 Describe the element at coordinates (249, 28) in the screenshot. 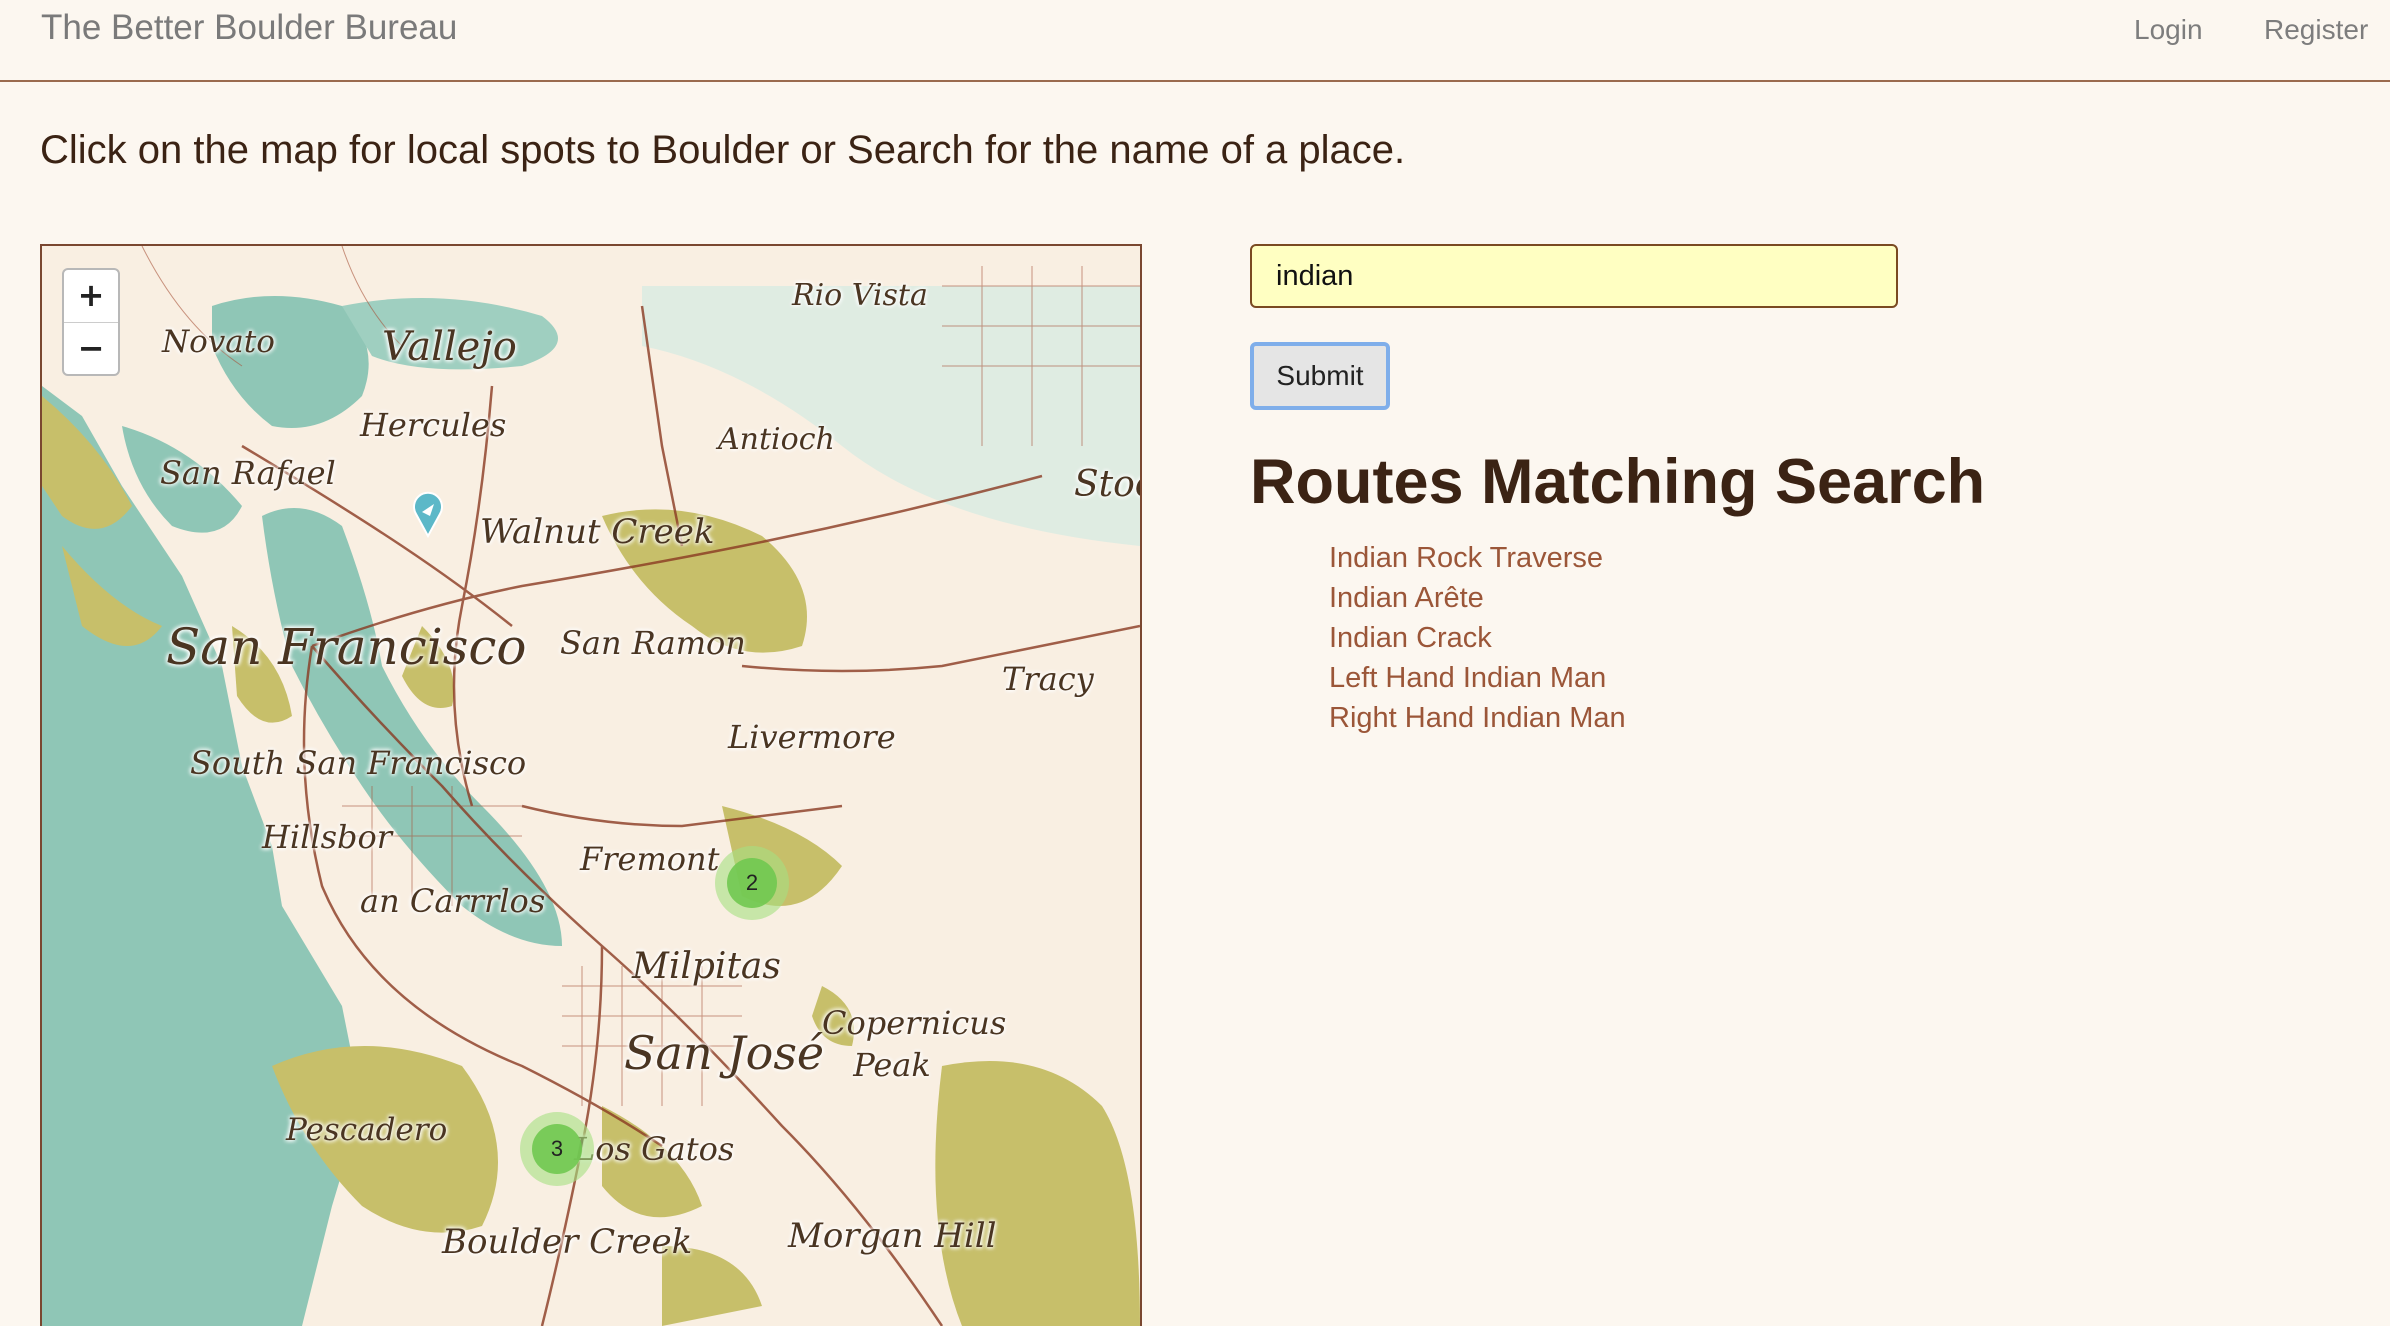

I see `brand-link: The Better Boulder Bureau` at that location.